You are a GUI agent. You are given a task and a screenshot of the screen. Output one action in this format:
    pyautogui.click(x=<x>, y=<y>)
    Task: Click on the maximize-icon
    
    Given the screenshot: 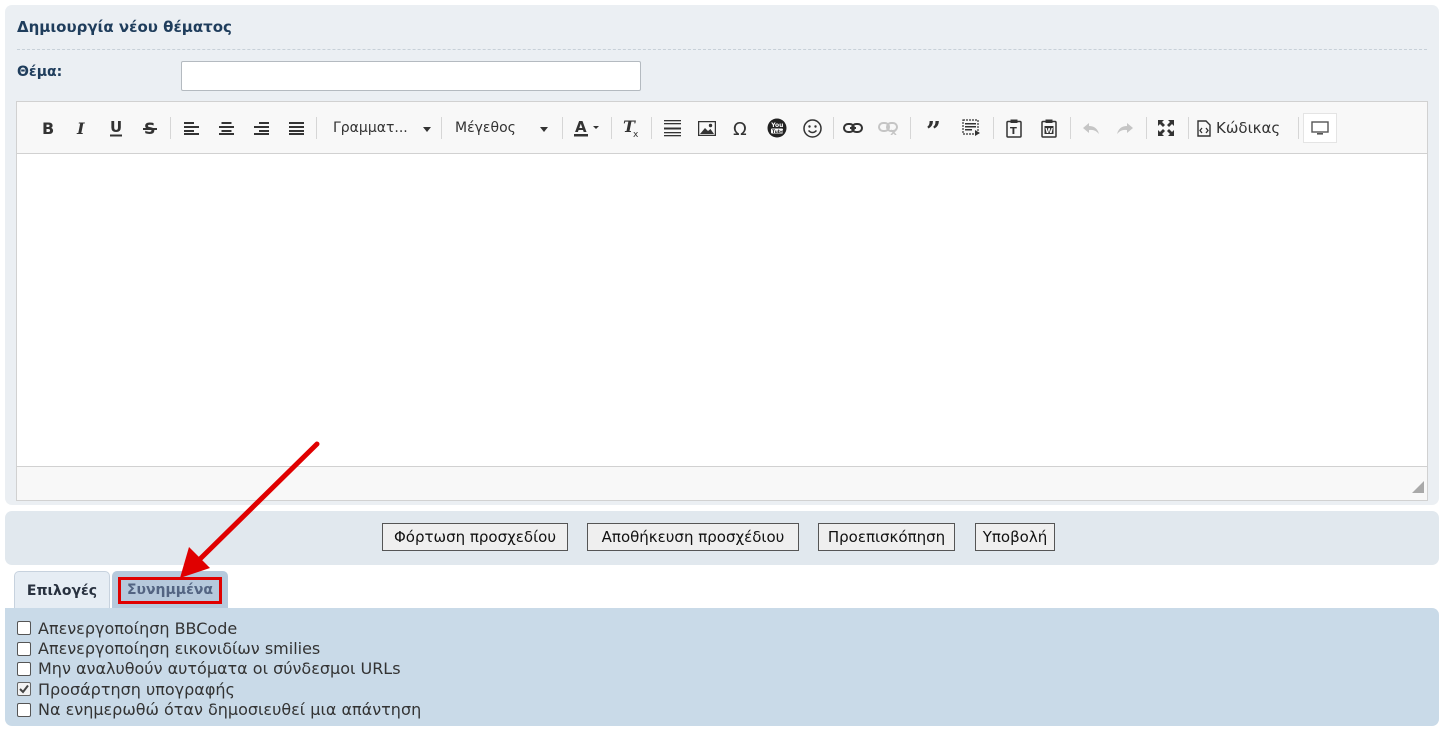 What is the action you would take?
    pyautogui.click(x=1166, y=128)
    